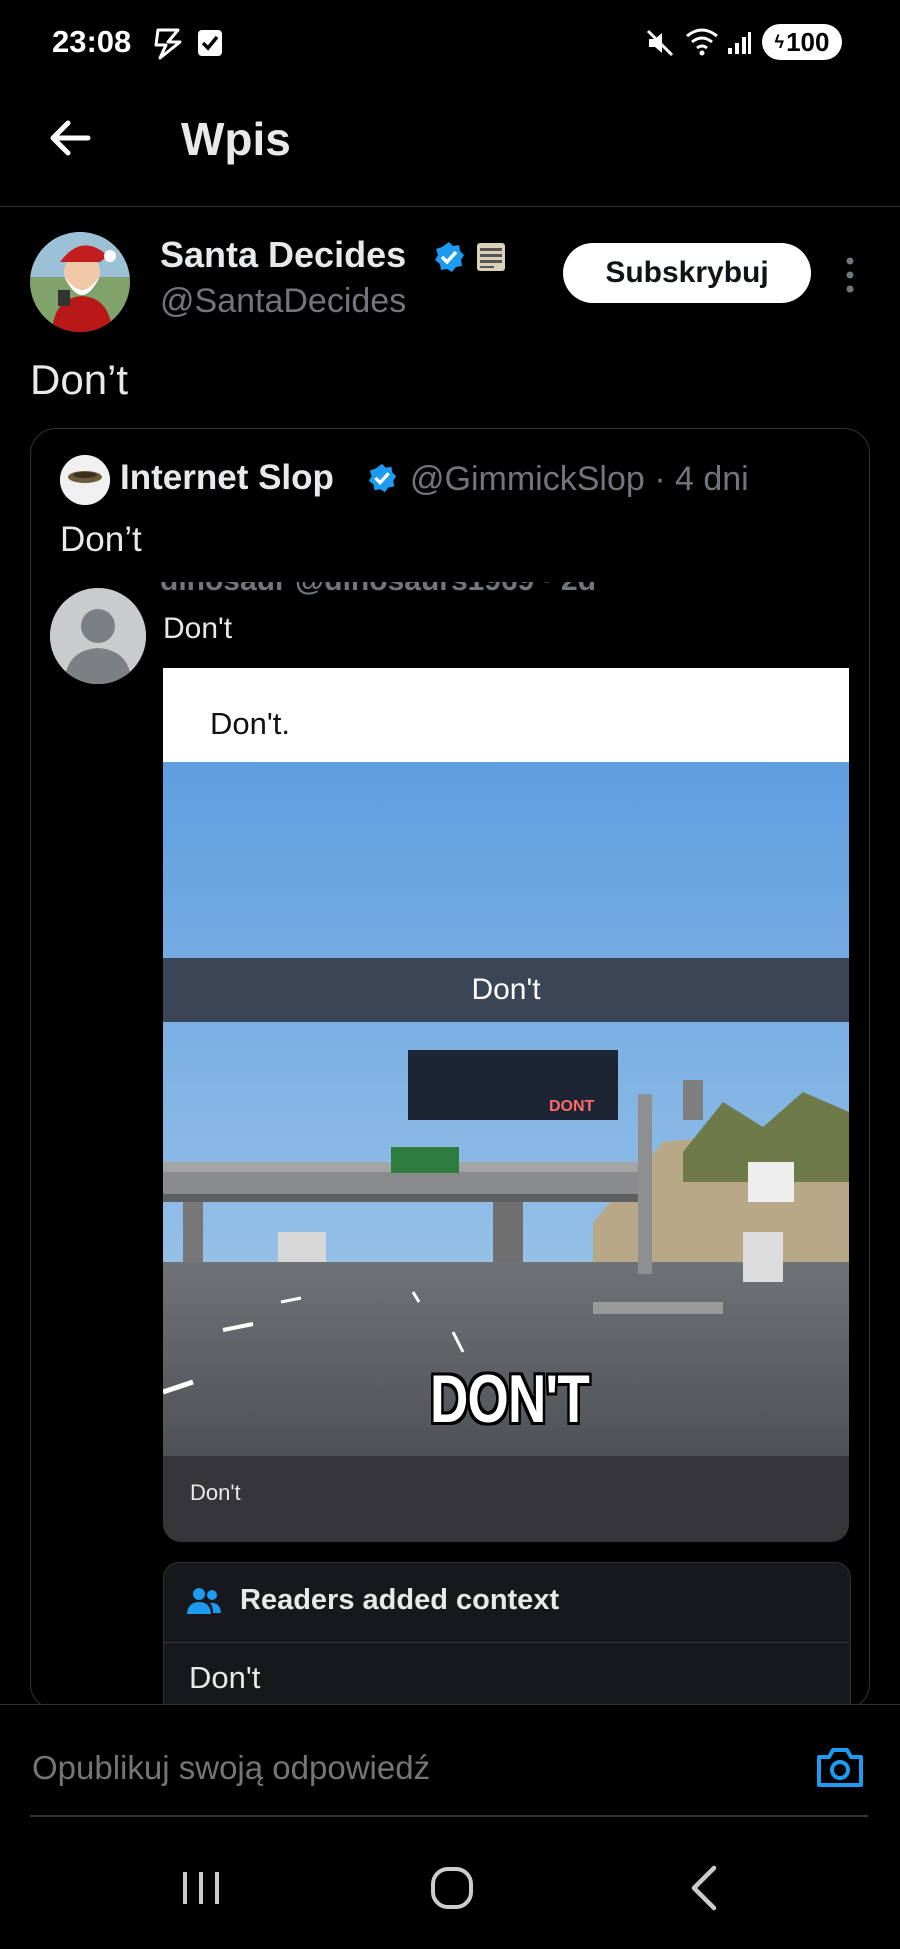  What do you see at coordinates (808, 41) in the screenshot?
I see `battery-level: 100` at bounding box center [808, 41].